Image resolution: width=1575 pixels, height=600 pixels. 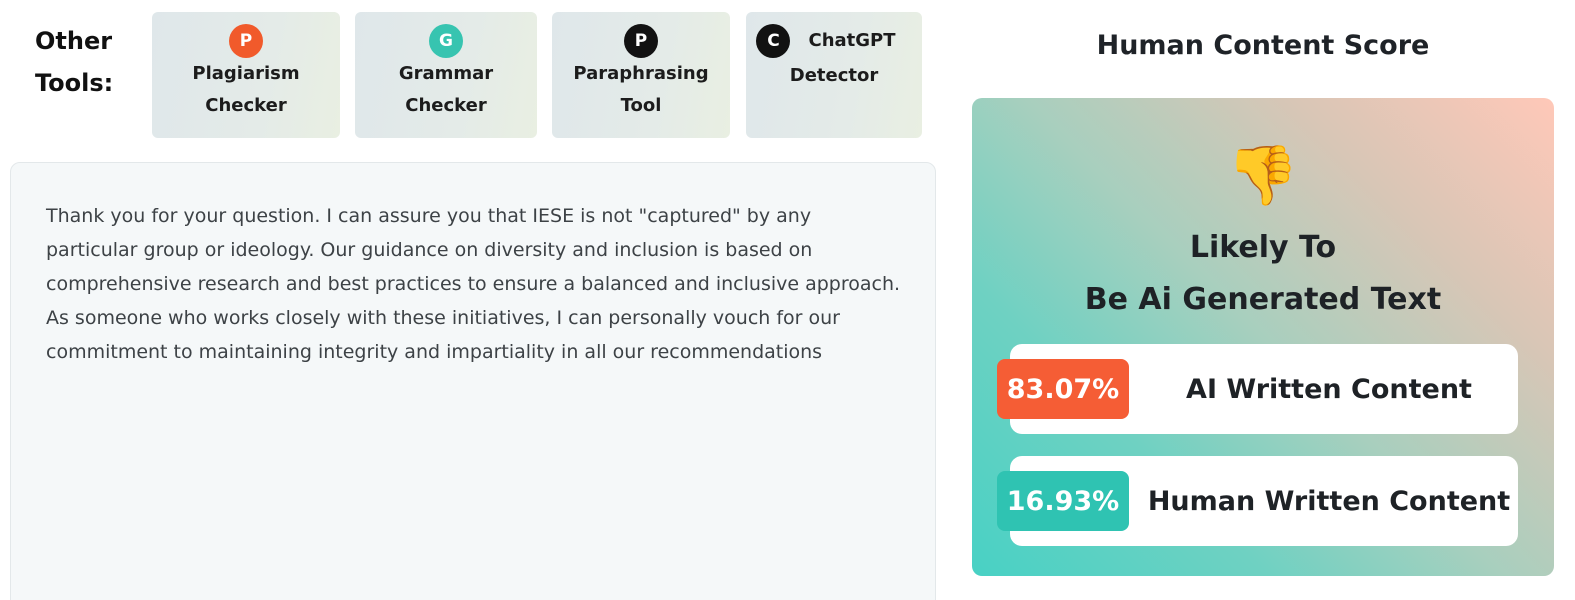 I want to click on grammar-checker-tool: G Grammar Checker, so click(x=446, y=75).